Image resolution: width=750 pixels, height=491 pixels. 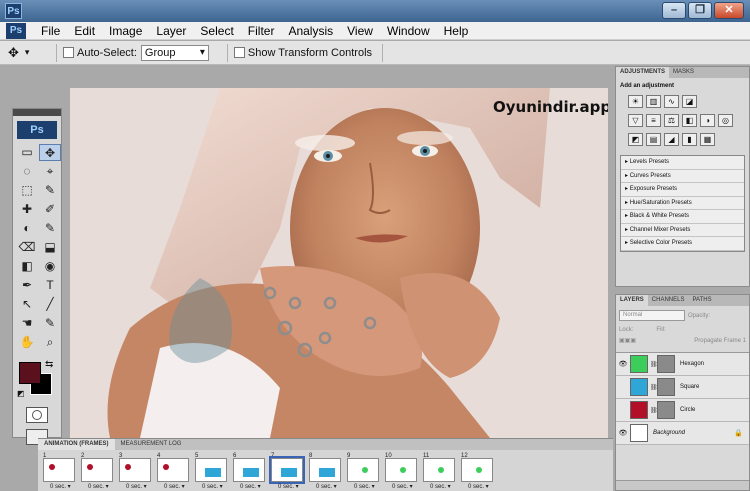 What do you see at coordinates (635, 101) in the screenshot?
I see `brightness-contrast-icon: ☀` at bounding box center [635, 101].